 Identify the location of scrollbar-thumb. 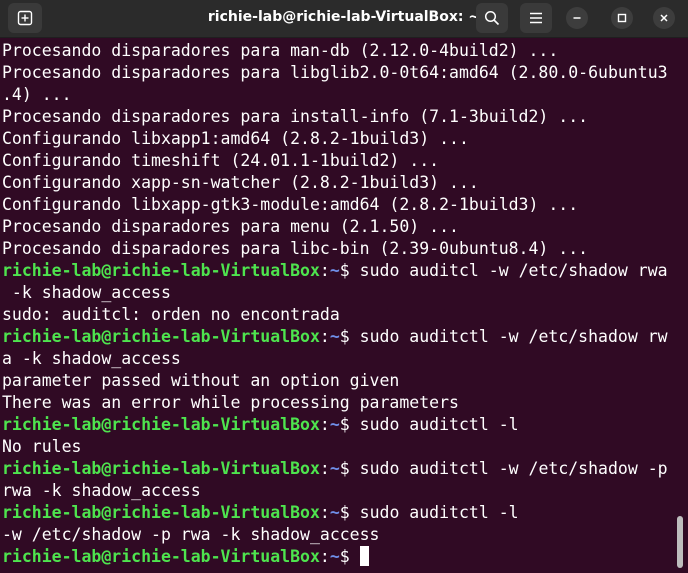
(680, 542).